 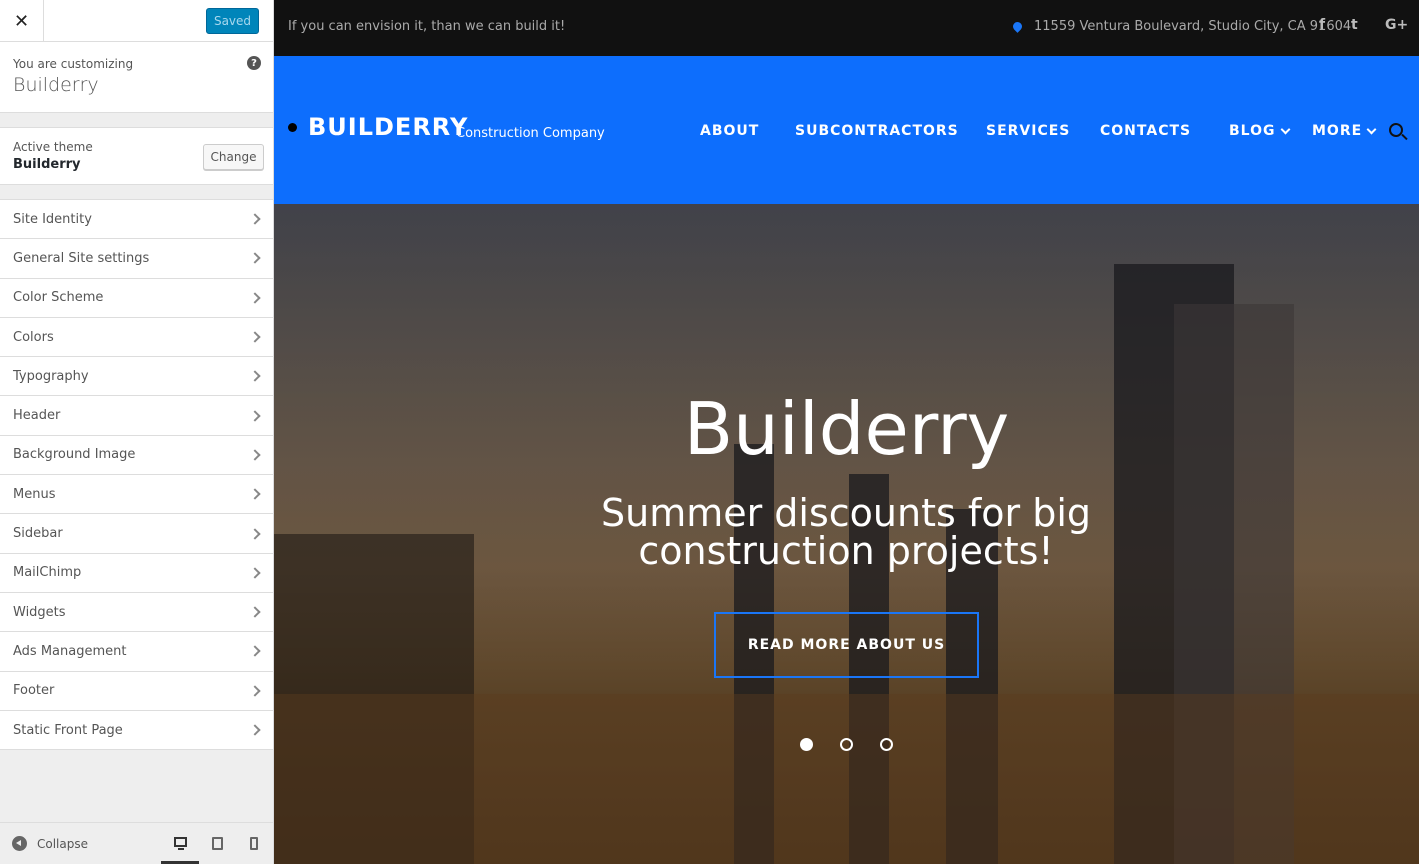 What do you see at coordinates (846, 645) in the screenshot?
I see `read-more-button: READ MORE ABOUT US` at bounding box center [846, 645].